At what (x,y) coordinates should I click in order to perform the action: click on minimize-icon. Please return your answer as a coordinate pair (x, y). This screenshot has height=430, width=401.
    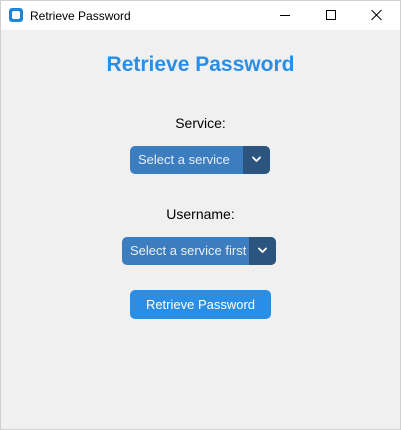
    Looking at the image, I should click on (285, 15).